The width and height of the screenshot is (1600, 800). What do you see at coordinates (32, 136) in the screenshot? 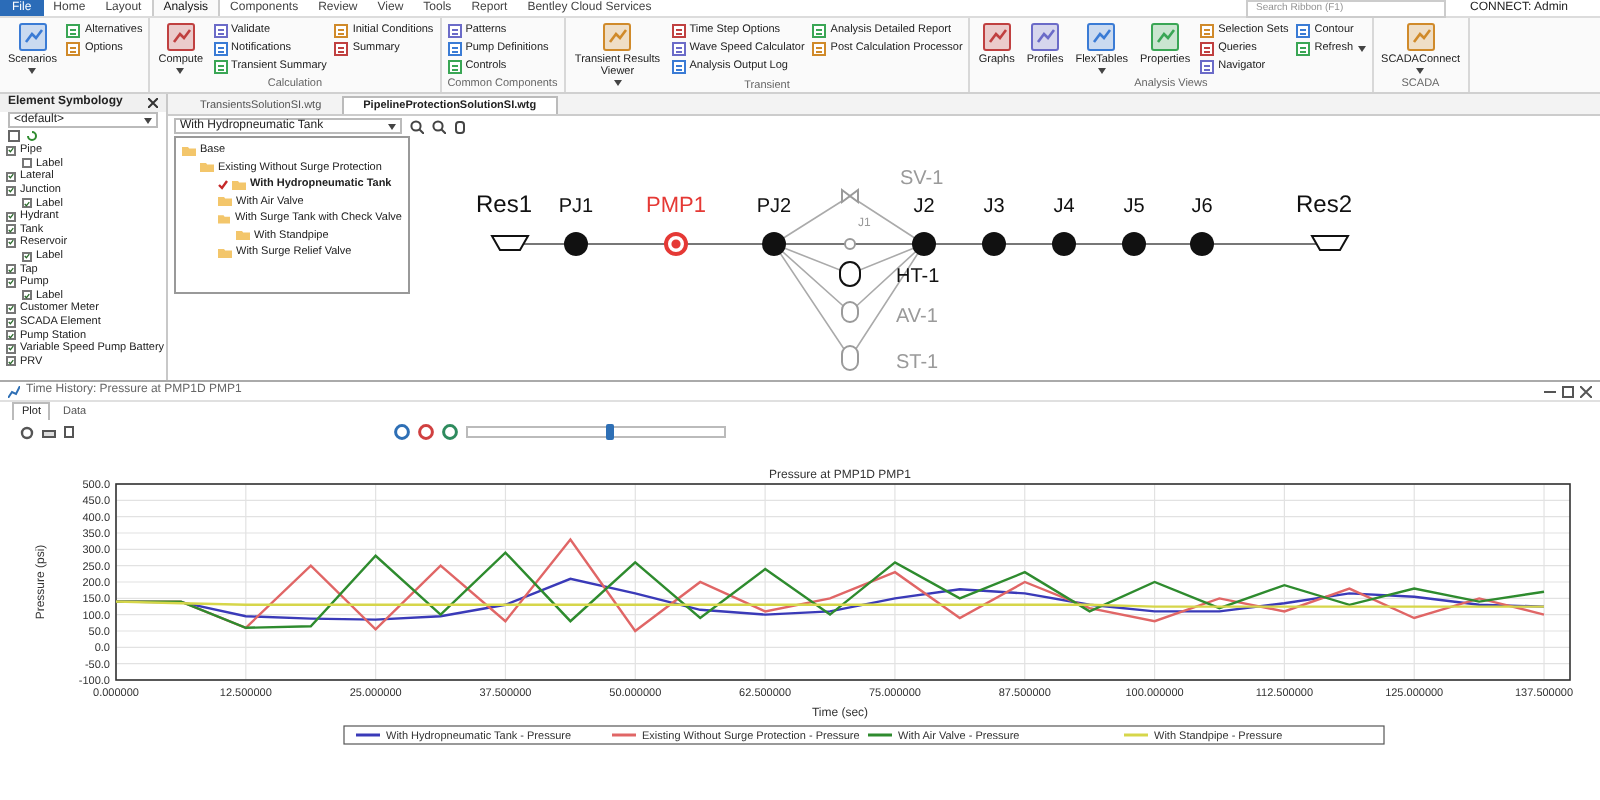
I see `refresh-icon` at bounding box center [32, 136].